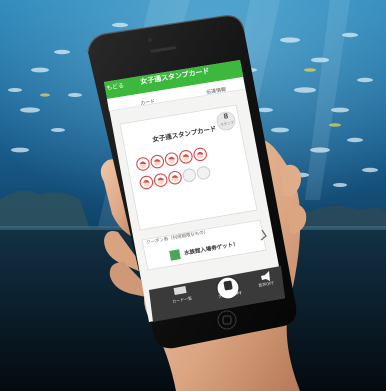 The height and width of the screenshot is (391, 386). Describe the element at coordinates (173, 168) in the screenshot. I see `stamp-grid` at that location.